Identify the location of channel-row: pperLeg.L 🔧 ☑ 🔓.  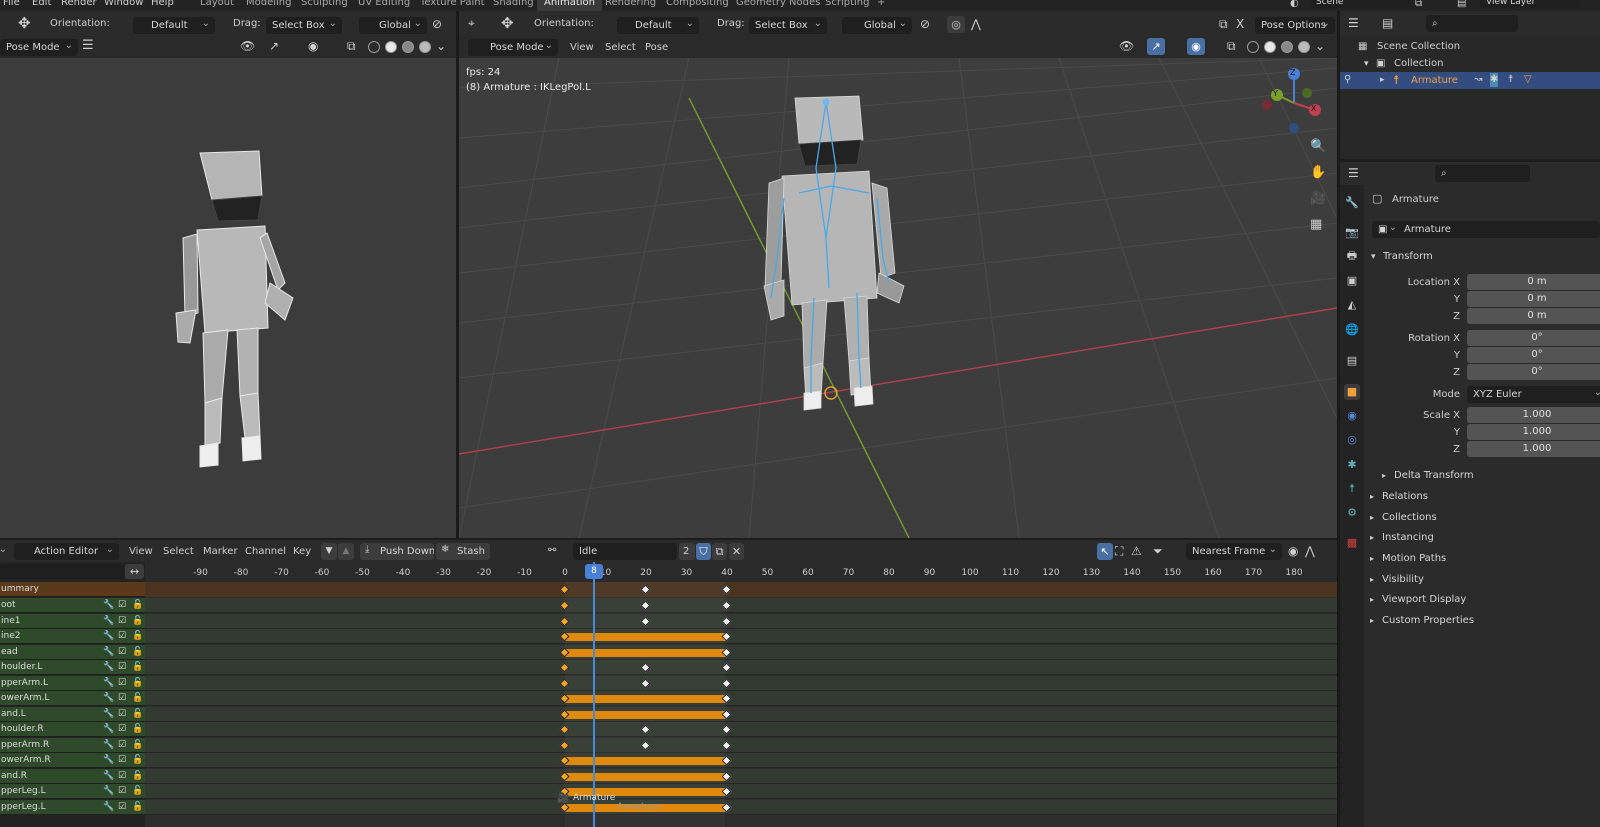
(72, 807).